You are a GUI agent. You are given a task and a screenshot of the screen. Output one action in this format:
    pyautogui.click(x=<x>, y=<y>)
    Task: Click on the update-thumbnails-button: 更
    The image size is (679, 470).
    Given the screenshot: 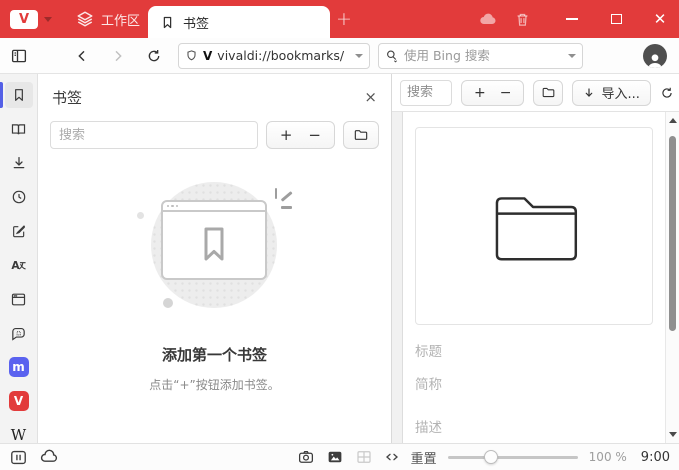 What is the action you would take?
    pyautogui.click(x=669, y=92)
    